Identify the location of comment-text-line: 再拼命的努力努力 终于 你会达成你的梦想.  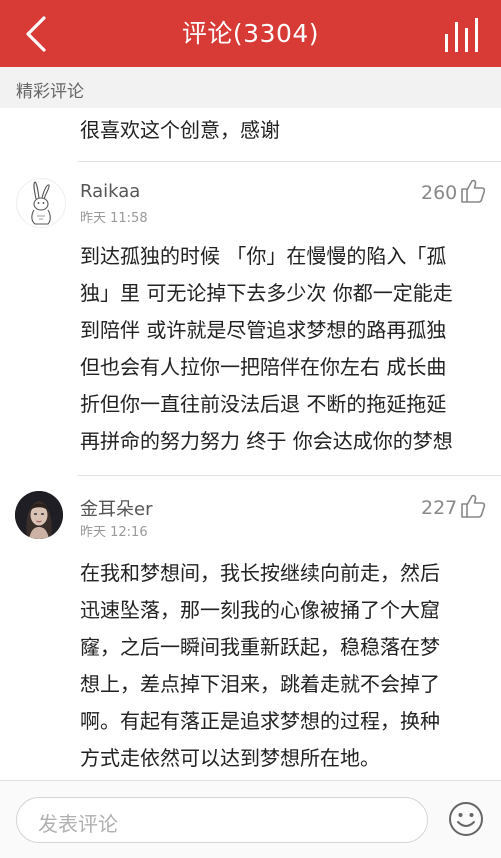
(266, 441).